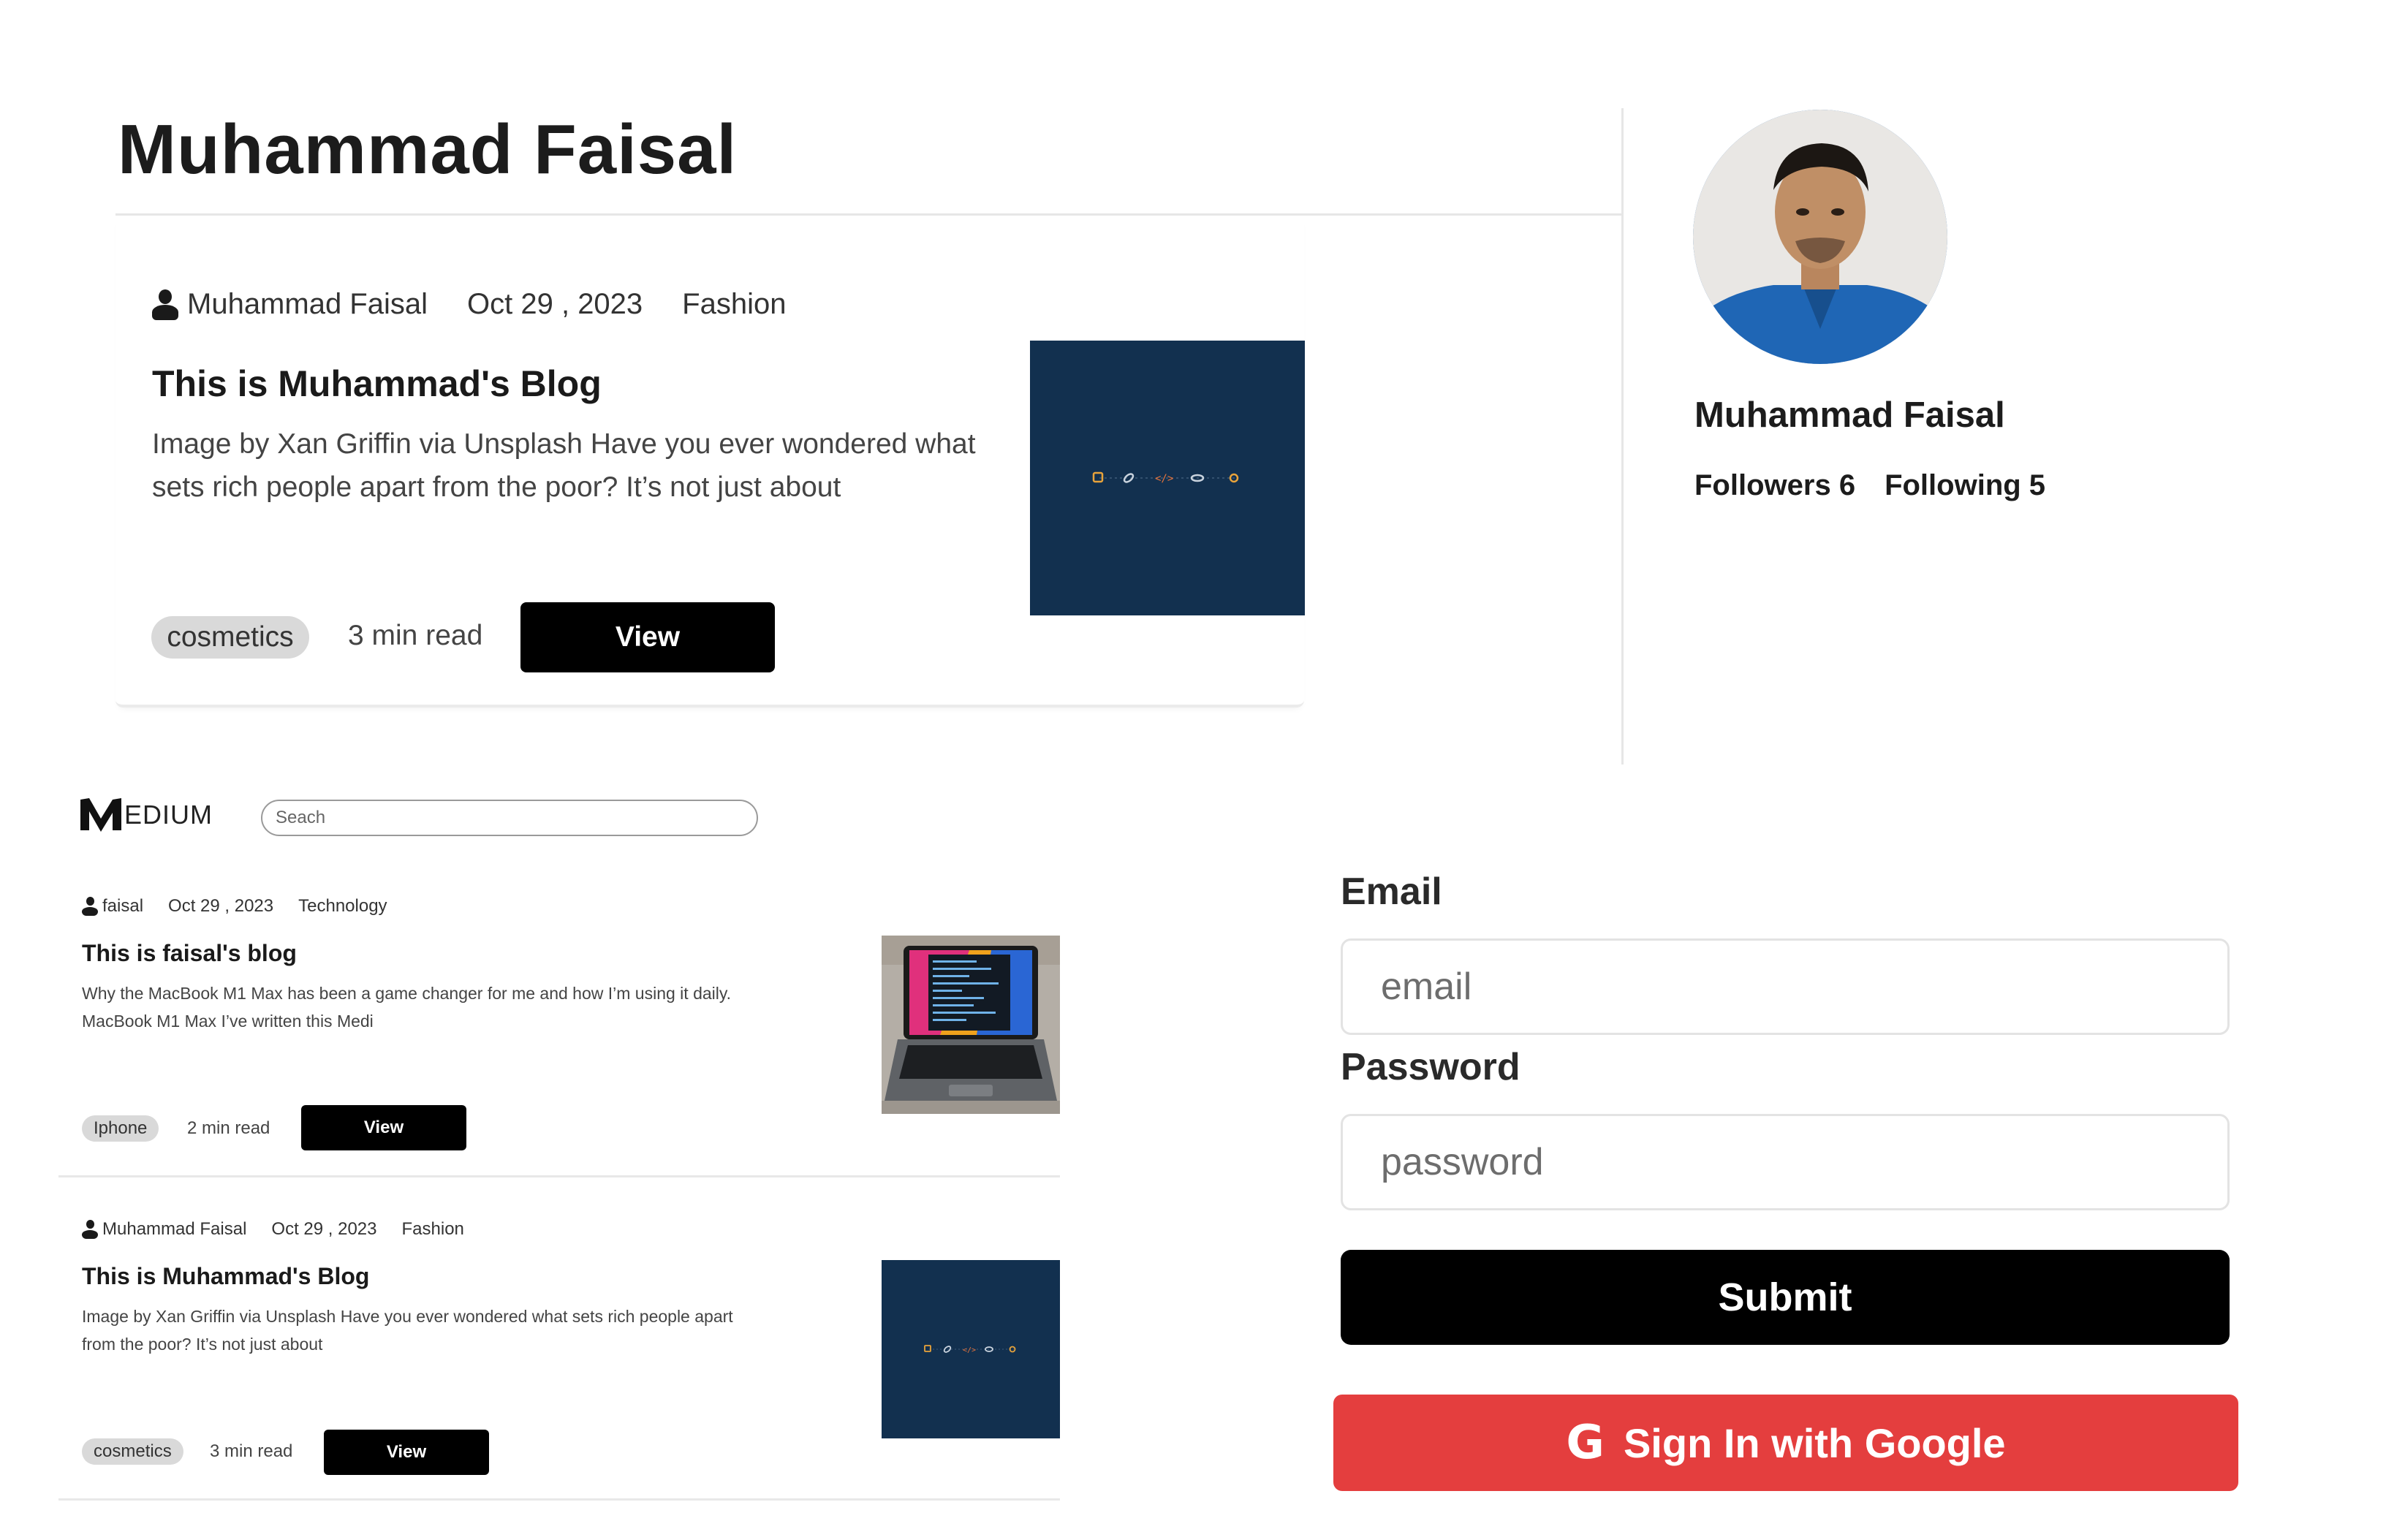 This screenshot has width=2386, height=1540. I want to click on password-label: Password, so click(1430, 1067).